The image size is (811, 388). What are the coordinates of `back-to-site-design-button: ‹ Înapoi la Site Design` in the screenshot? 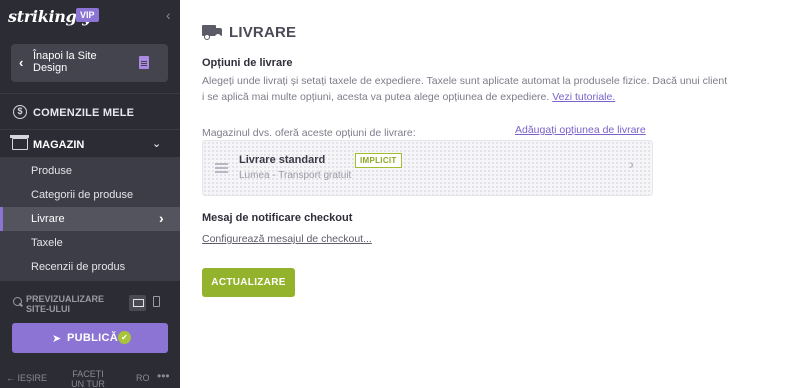 It's located at (89, 63).